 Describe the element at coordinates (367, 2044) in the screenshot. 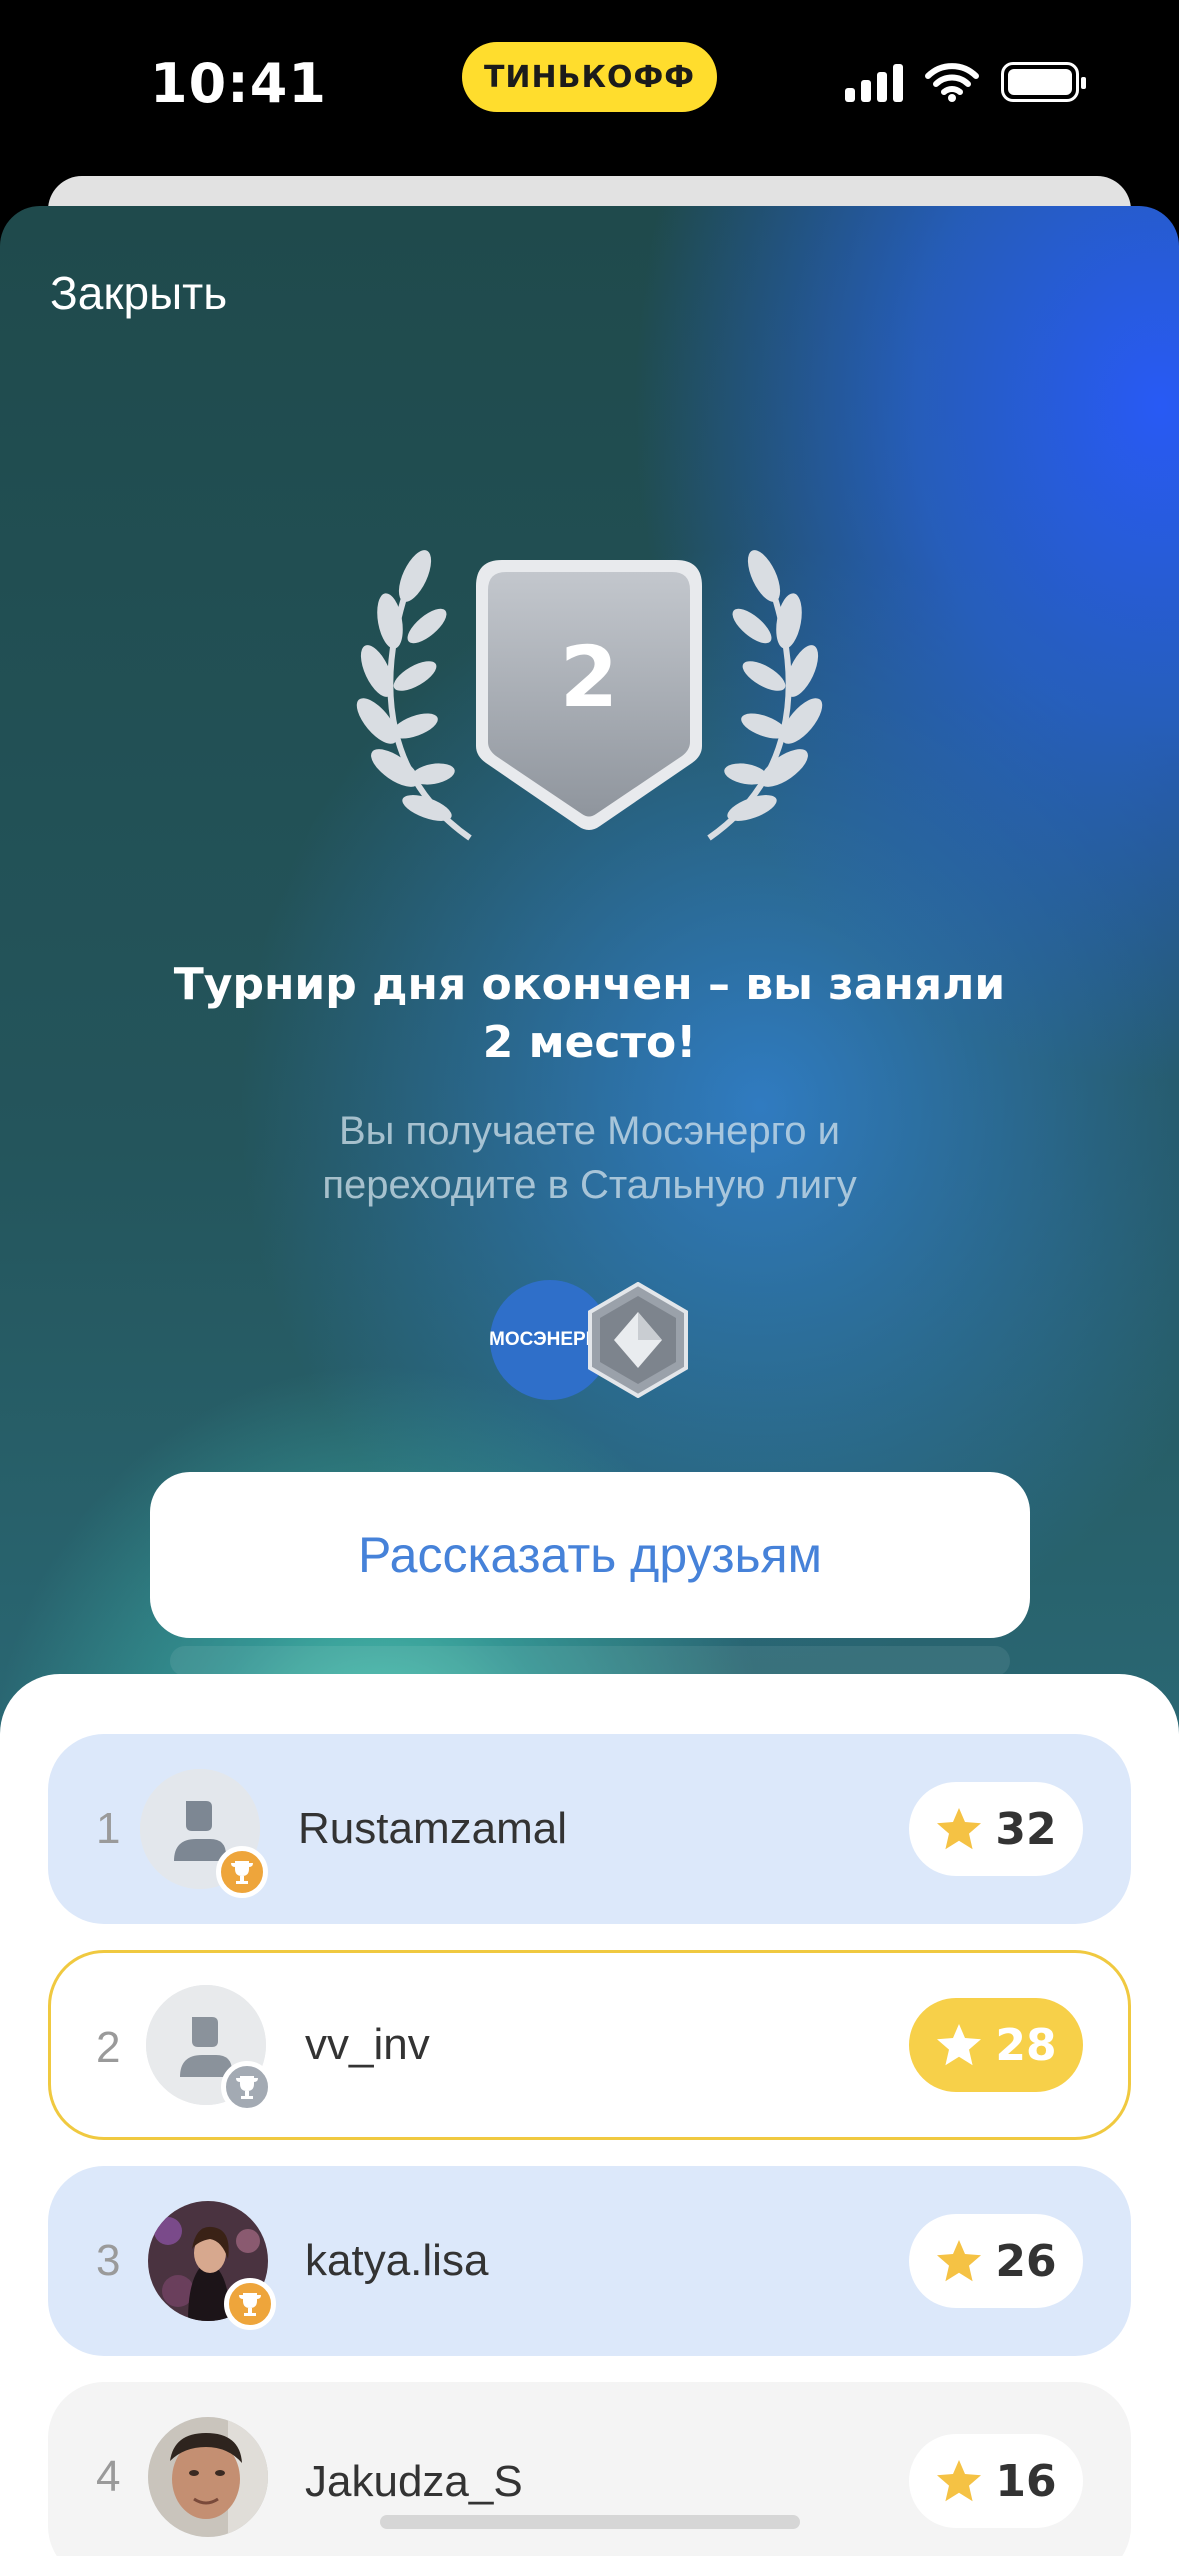

I see `username: vv_inv` at that location.